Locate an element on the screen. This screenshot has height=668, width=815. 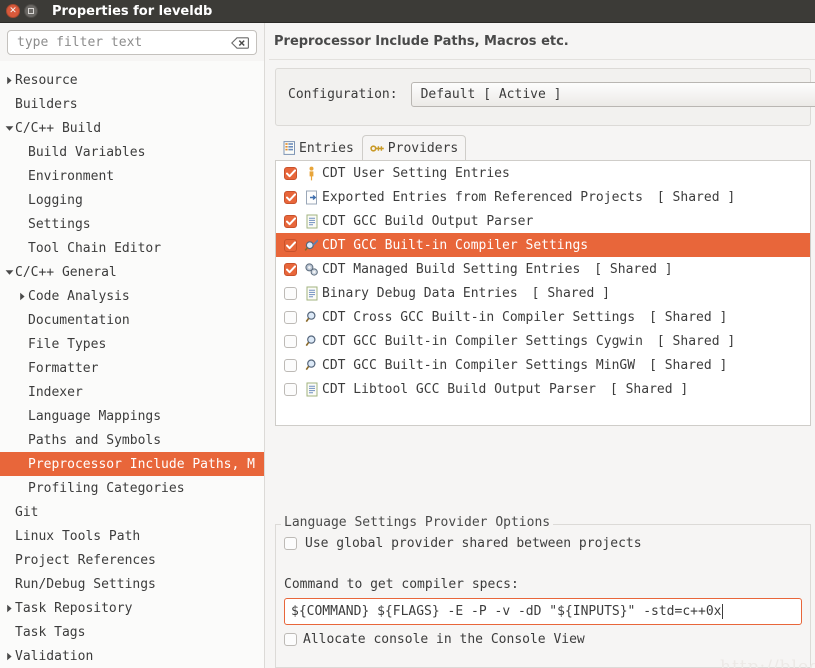
sidebar-item-label: Run/Debug Settings is located at coordinates (85, 584).